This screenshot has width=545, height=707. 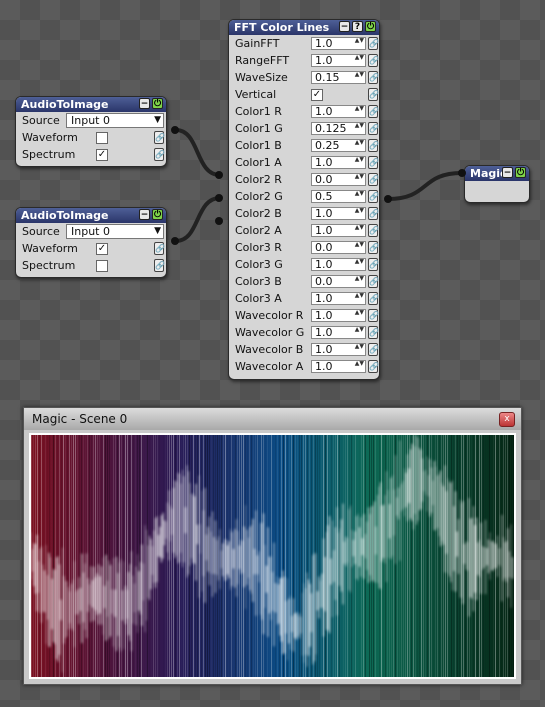 I want to click on magic-input-port, so click(x=462, y=173).